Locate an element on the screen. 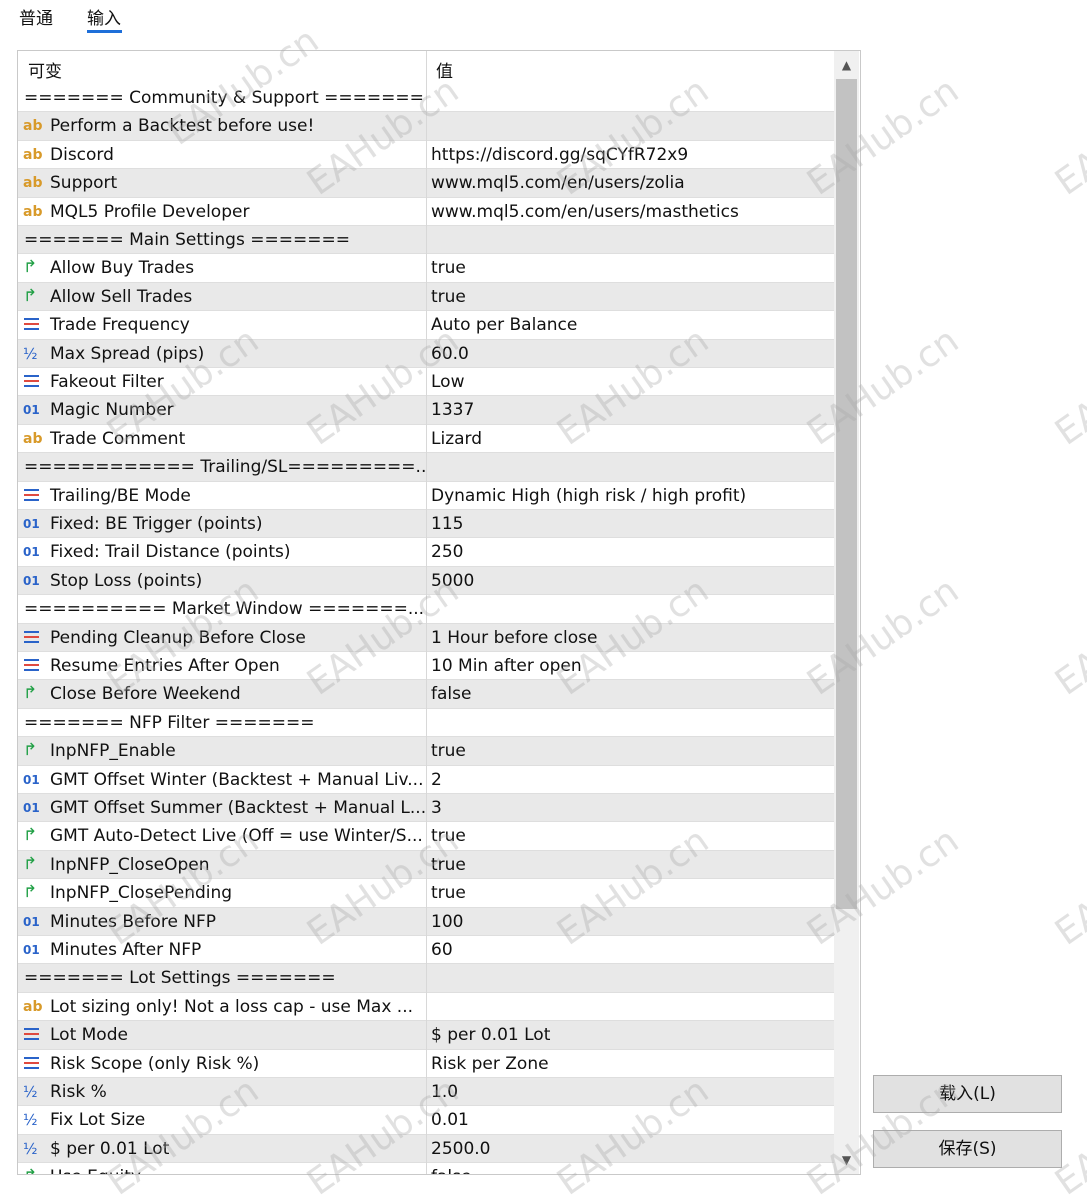  section-separator-label: ======= Main Settings ======= is located at coordinates (187, 240).